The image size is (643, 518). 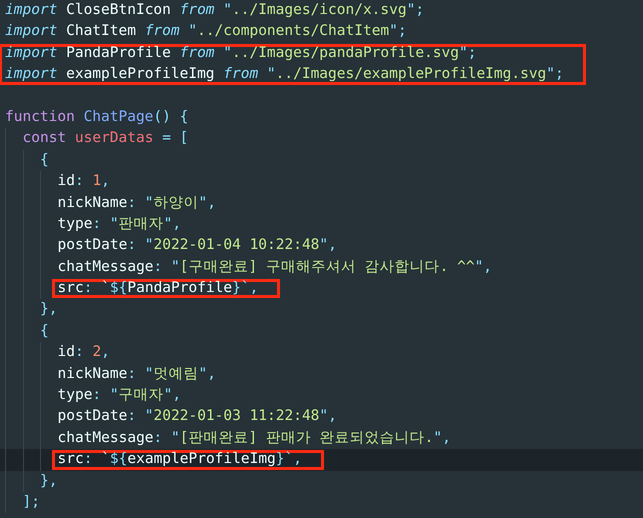 What do you see at coordinates (180, 459) in the screenshot?
I see `code-line: src: `${exampleProfileImg}`,` at bounding box center [180, 459].